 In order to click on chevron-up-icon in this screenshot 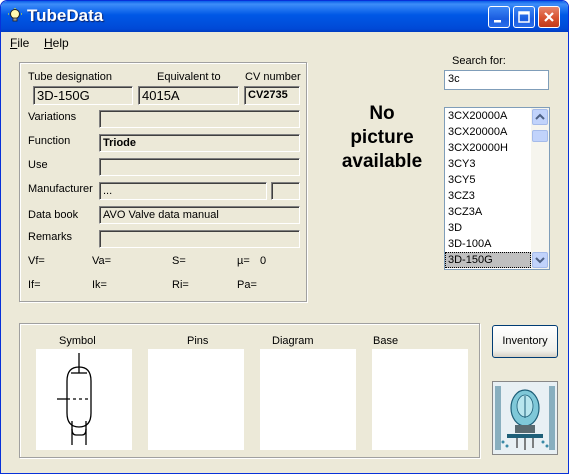, I will do `click(540, 116)`.